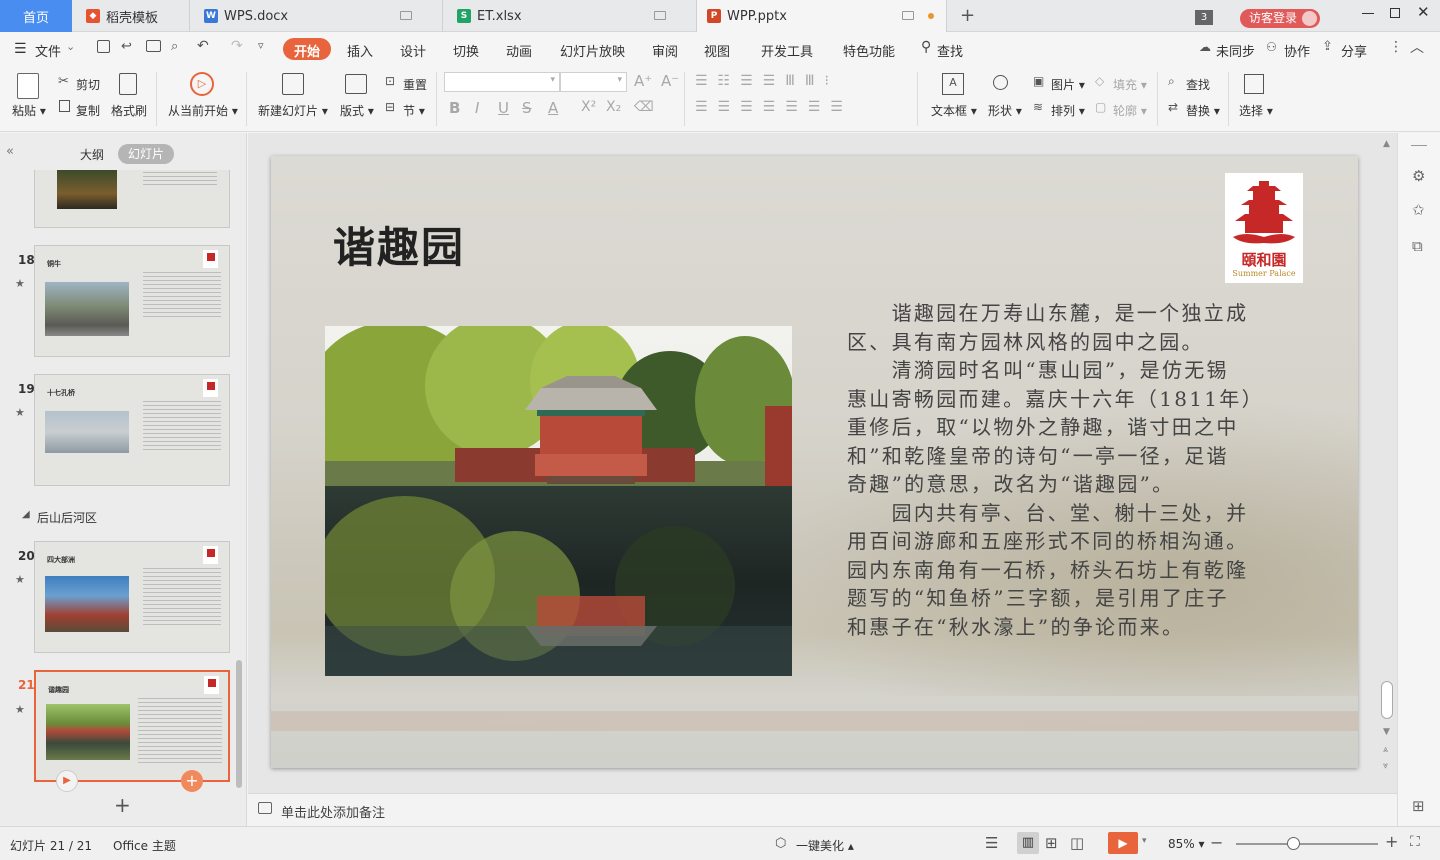 This screenshot has height=860, width=1440. Describe the element at coordinates (28, 86) in the screenshot. I see `paste-icon` at that location.